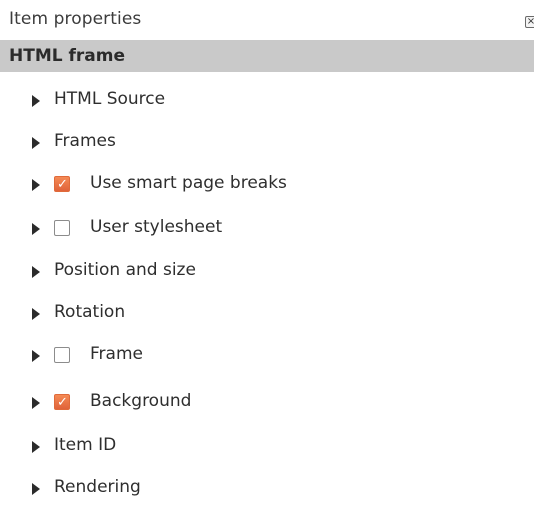 Image resolution: width=534 pixels, height=508 pixels. What do you see at coordinates (125, 270) in the screenshot?
I see `group-label: Position and size` at bounding box center [125, 270].